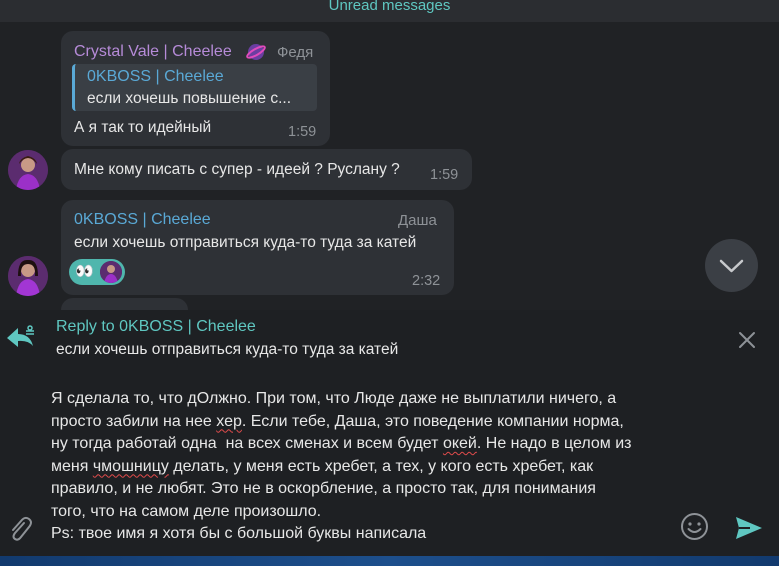 The image size is (779, 566). Describe the element at coordinates (389, 561) in the screenshot. I see `os-taskbar` at that location.